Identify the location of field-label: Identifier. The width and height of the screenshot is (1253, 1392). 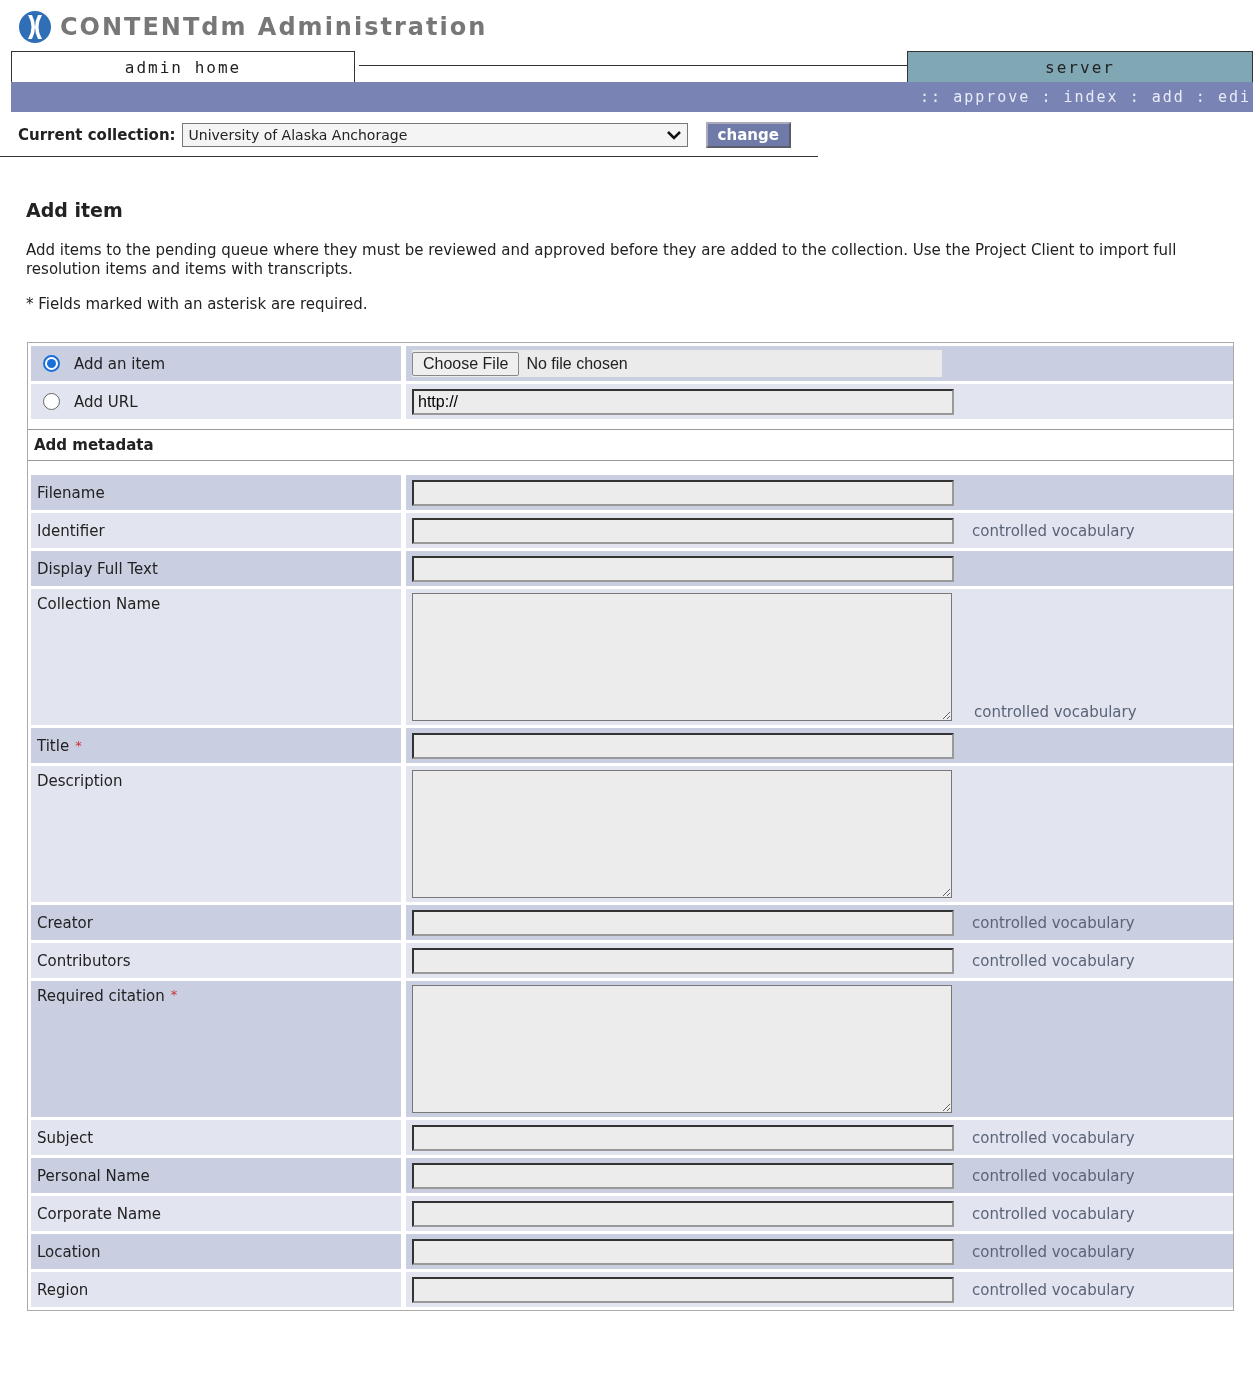
(71, 530).